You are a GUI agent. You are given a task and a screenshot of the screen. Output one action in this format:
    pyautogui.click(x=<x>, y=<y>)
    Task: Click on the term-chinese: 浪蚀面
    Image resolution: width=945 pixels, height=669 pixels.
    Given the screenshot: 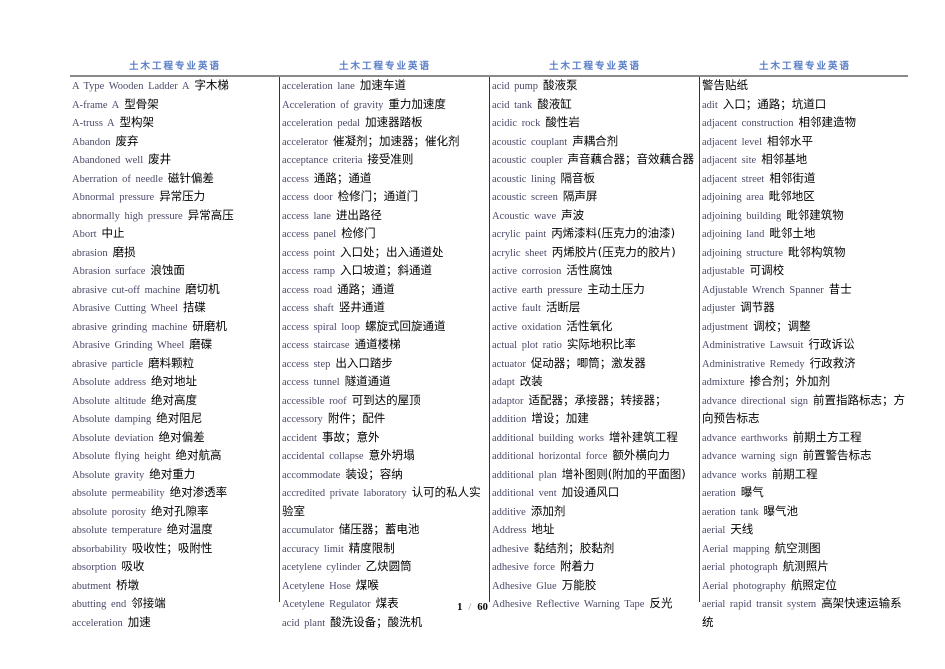 What is the action you would take?
    pyautogui.click(x=167, y=270)
    